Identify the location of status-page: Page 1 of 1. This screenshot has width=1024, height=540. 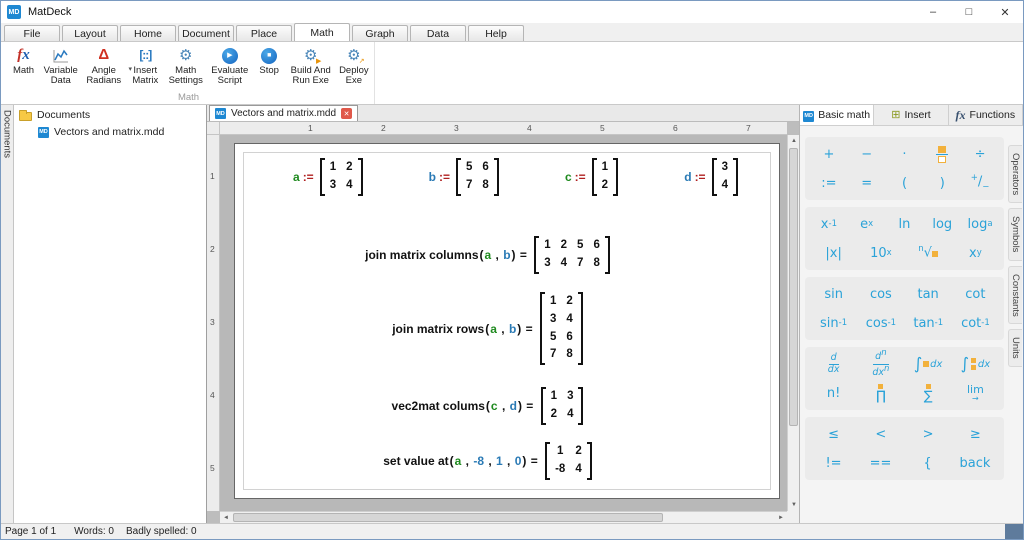
(31, 531).